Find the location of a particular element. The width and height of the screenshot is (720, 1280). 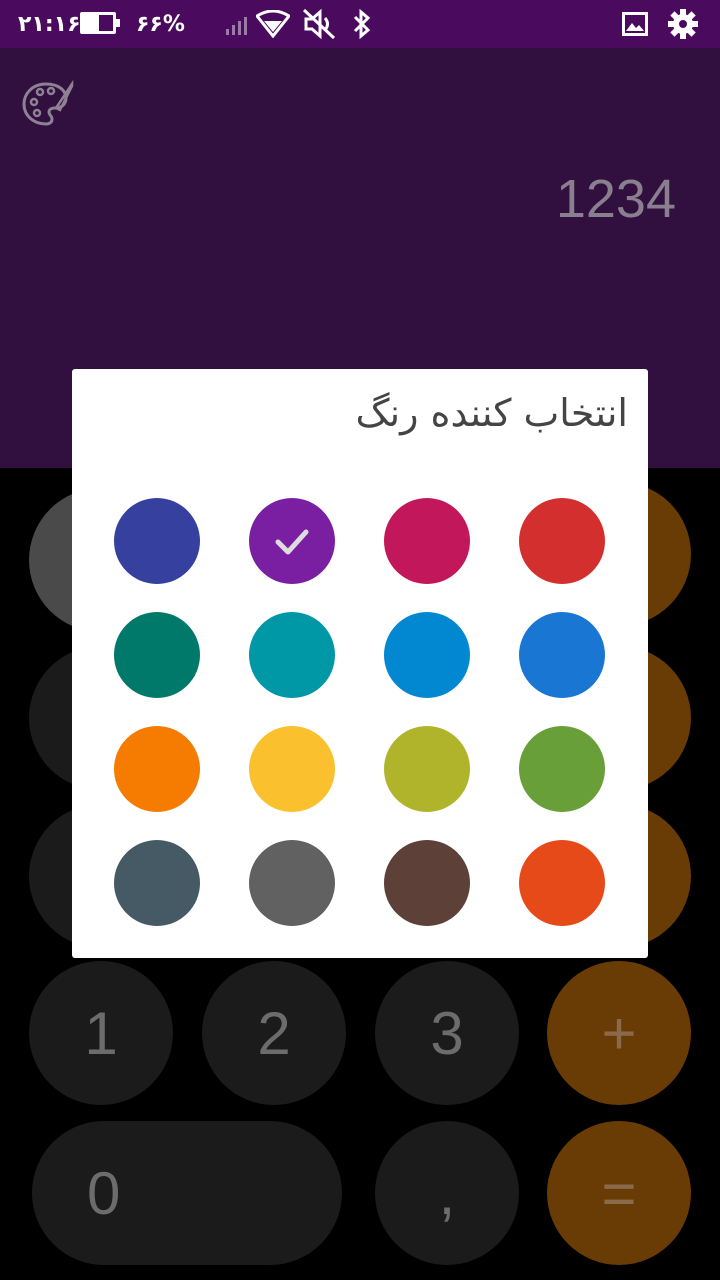

gallery-icon is located at coordinates (635, 24).